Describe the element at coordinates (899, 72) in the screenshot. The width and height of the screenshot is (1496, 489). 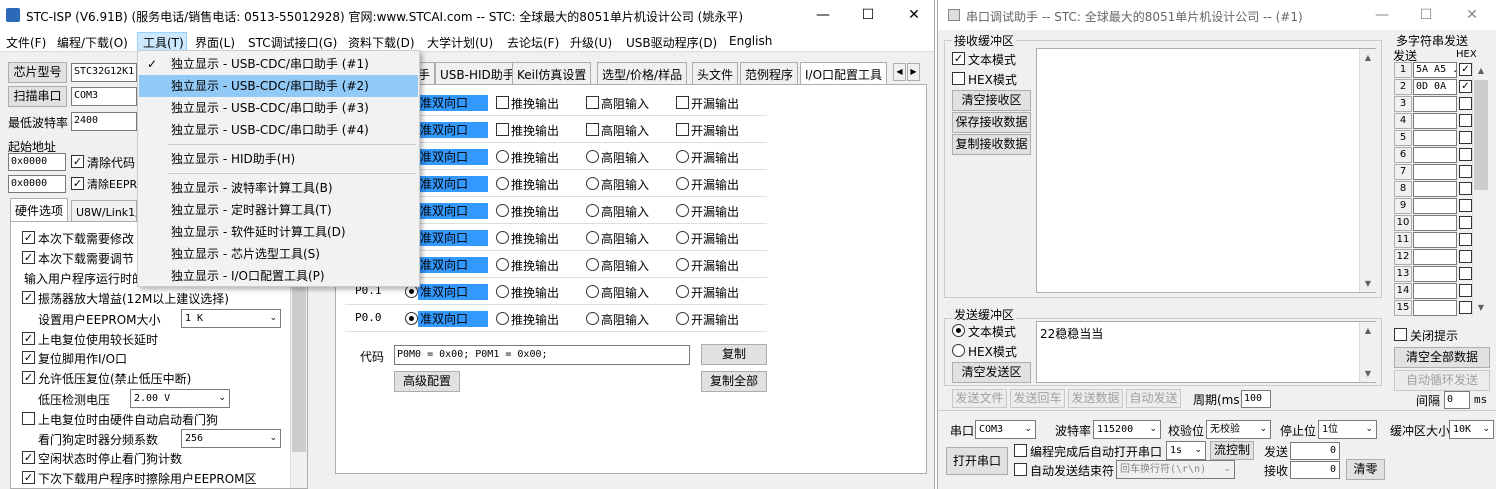
I see `tab-scroll-left-icon: ◀` at that location.